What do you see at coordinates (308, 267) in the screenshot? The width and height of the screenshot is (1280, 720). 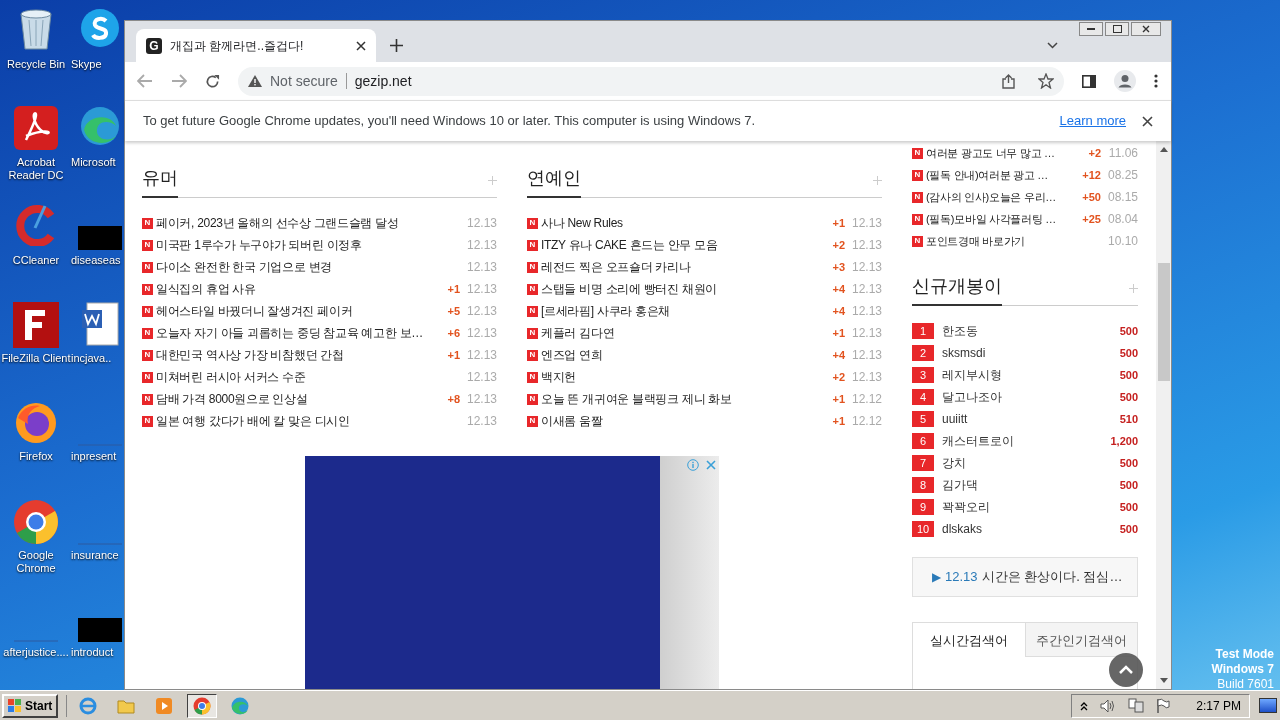 I see `post-title-link: 다이소 완전한 한국 기업으로 변경` at bounding box center [308, 267].